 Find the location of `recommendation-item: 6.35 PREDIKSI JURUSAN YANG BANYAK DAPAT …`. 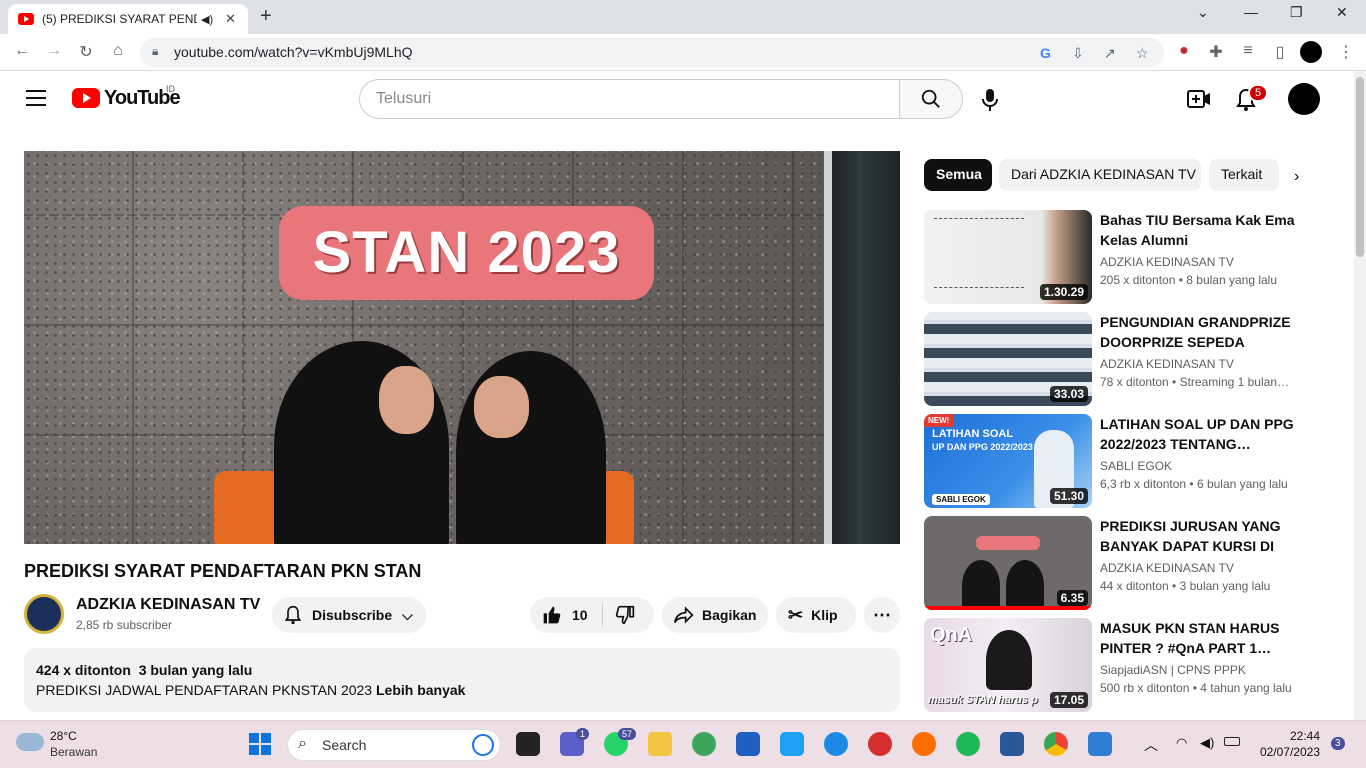

recommendation-item: 6.35 PREDIKSI JURUSAN YANG BANYAK DAPAT … is located at coordinates (1114, 563).